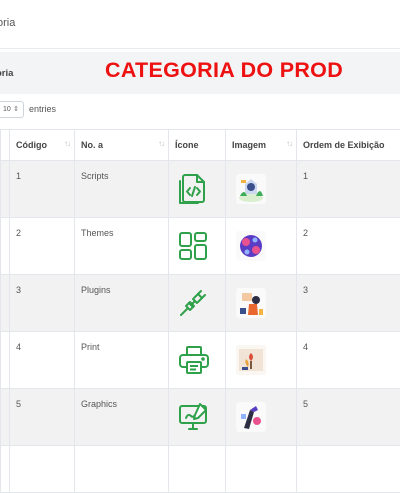  What do you see at coordinates (348, 417) in the screenshot?
I see `order-cell: 5` at bounding box center [348, 417].